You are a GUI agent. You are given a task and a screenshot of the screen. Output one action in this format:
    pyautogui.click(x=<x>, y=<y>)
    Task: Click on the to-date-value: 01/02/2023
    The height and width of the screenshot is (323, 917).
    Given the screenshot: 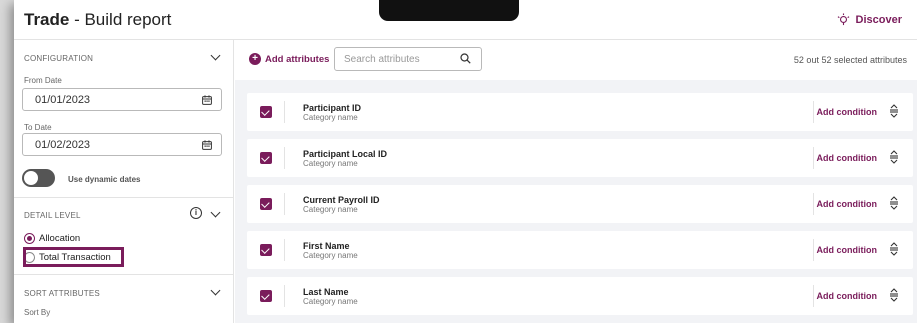 What is the action you would take?
    pyautogui.click(x=63, y=145)
    